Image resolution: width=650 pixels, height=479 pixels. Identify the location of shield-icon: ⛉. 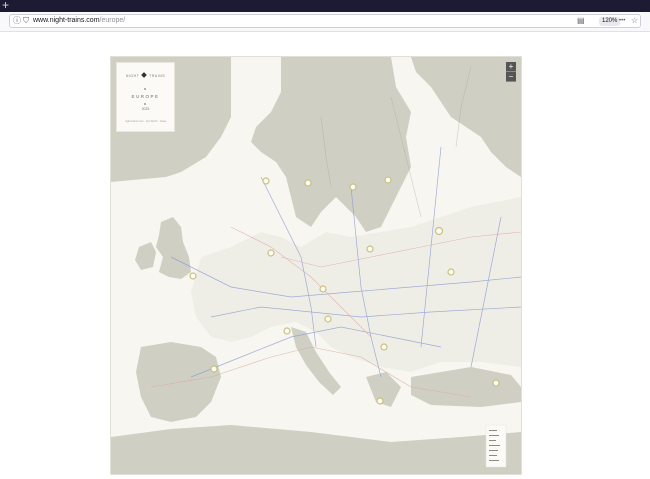
(26, 21).